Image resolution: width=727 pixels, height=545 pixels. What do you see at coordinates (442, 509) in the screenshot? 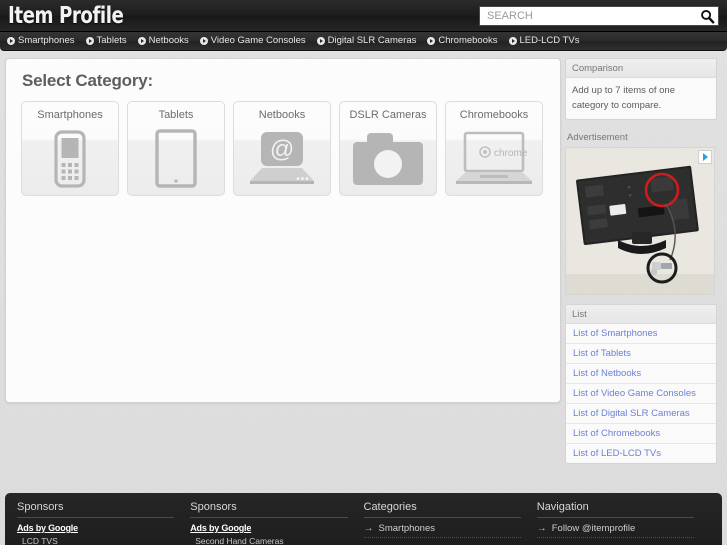
I see `footer-column-title: Categories` at bounding box center [442, 509].